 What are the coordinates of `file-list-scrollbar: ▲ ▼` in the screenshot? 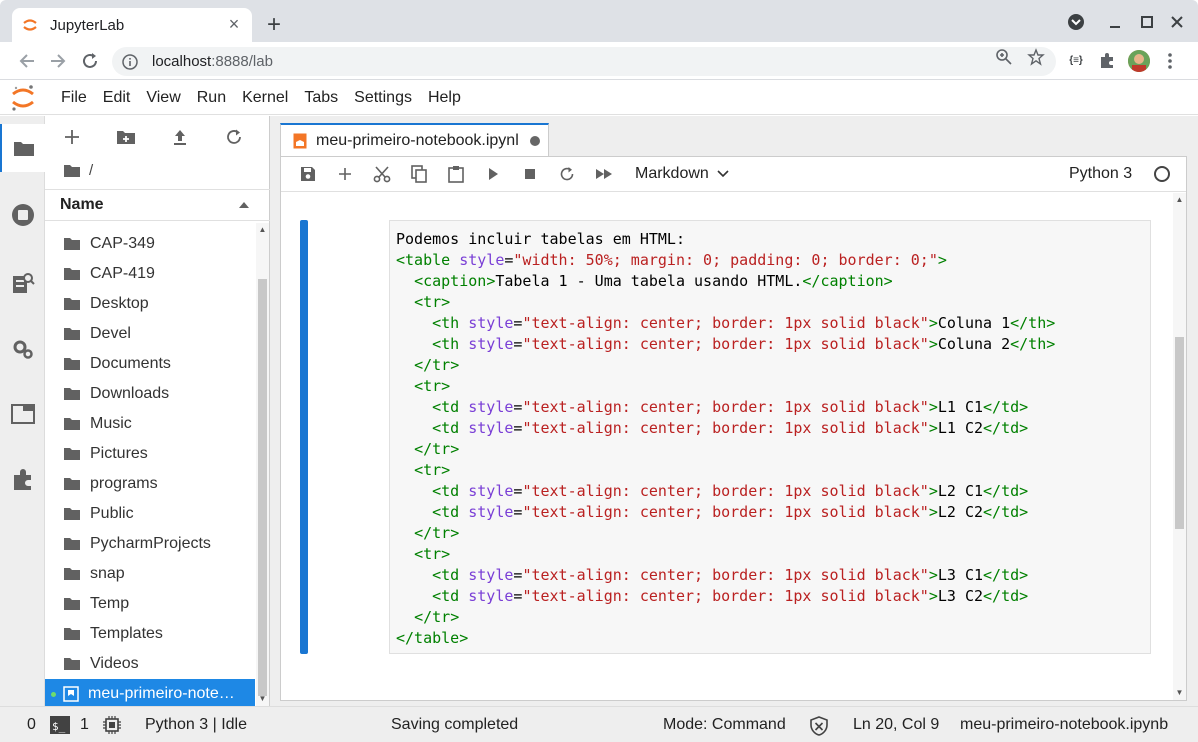 It's located at (262, 464).